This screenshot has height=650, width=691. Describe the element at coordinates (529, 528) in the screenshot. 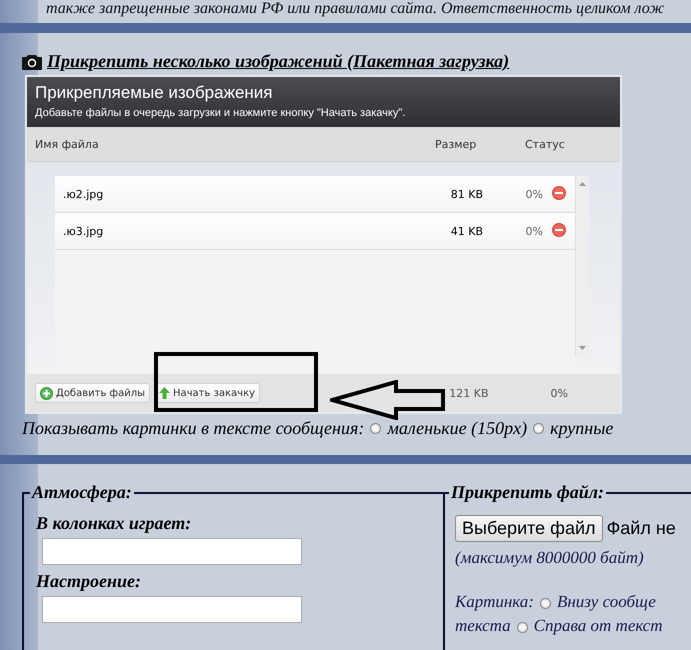

I see `choose-file-button: Выберите файл` at that location.